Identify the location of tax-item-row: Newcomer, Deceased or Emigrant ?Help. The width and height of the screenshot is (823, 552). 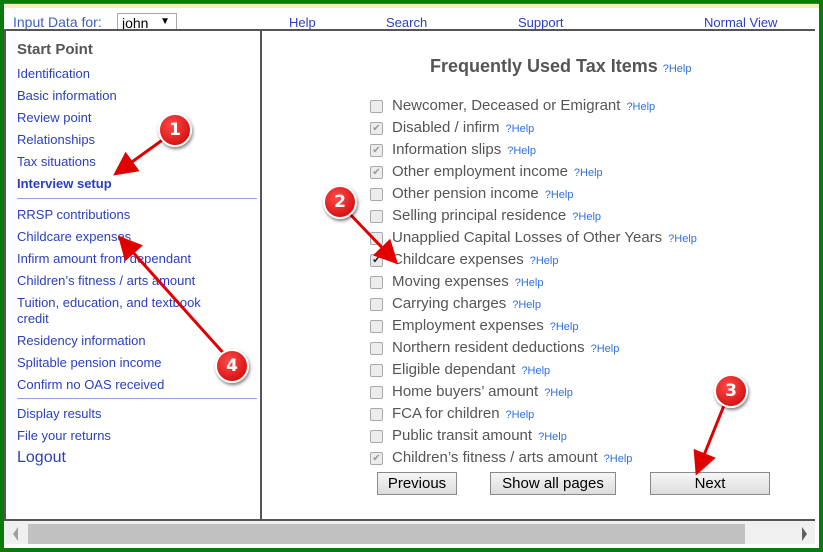
(512, 107).